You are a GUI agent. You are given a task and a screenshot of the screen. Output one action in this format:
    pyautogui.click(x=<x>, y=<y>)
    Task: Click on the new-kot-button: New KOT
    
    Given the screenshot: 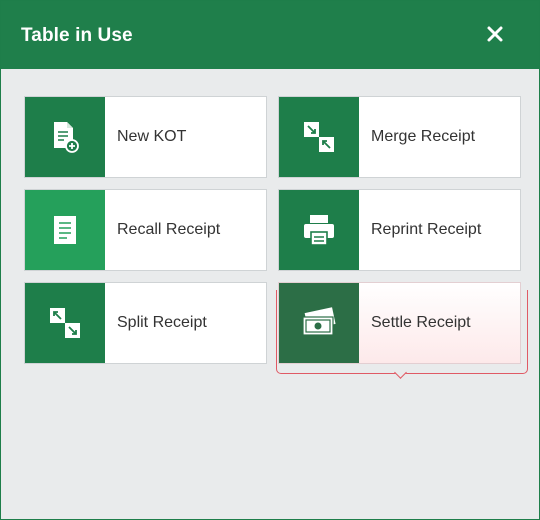 What is the action you would take?
    pyautogui.click(x=145, y=137)
    